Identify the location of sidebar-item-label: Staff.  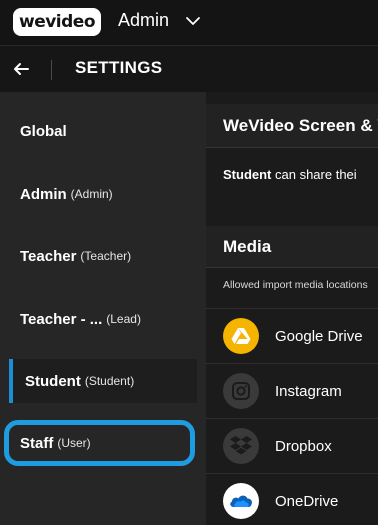
(37, 443).